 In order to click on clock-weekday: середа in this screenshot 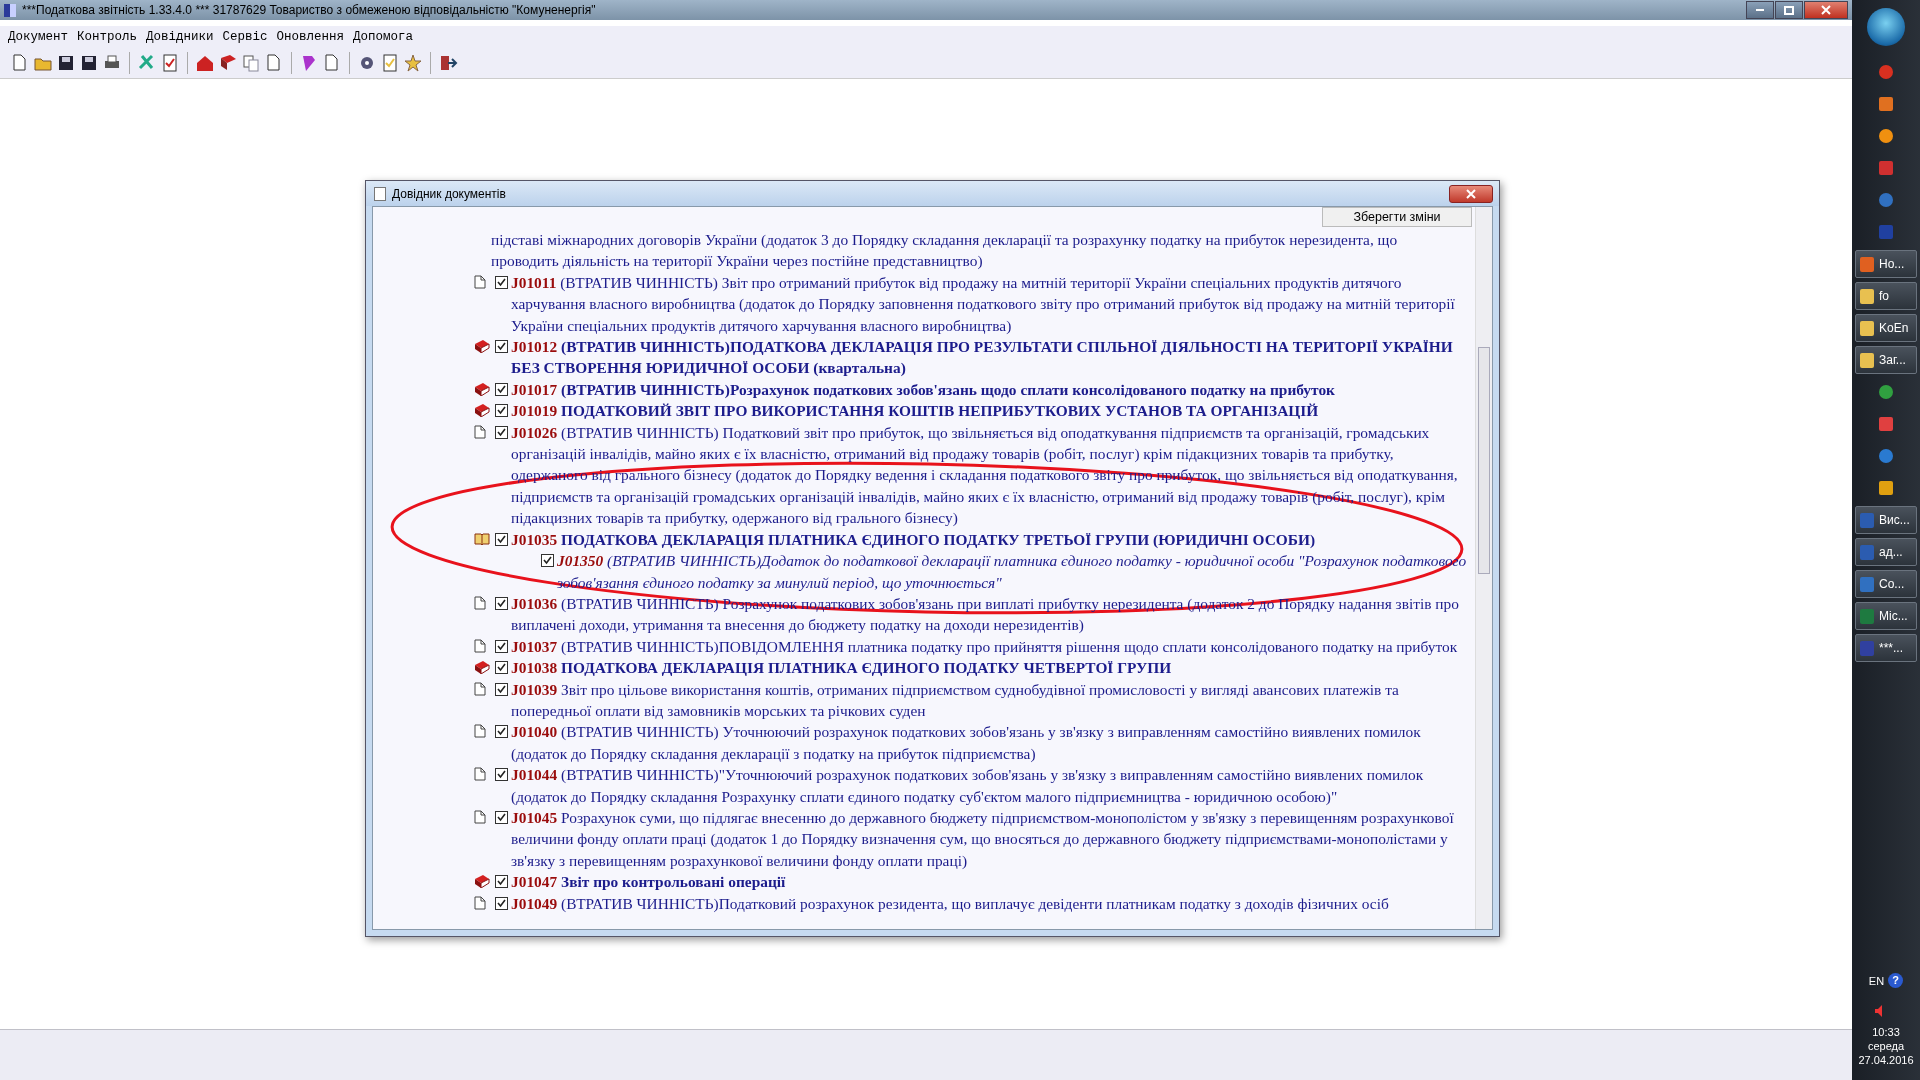, I will do `click(1886, 1046)`.